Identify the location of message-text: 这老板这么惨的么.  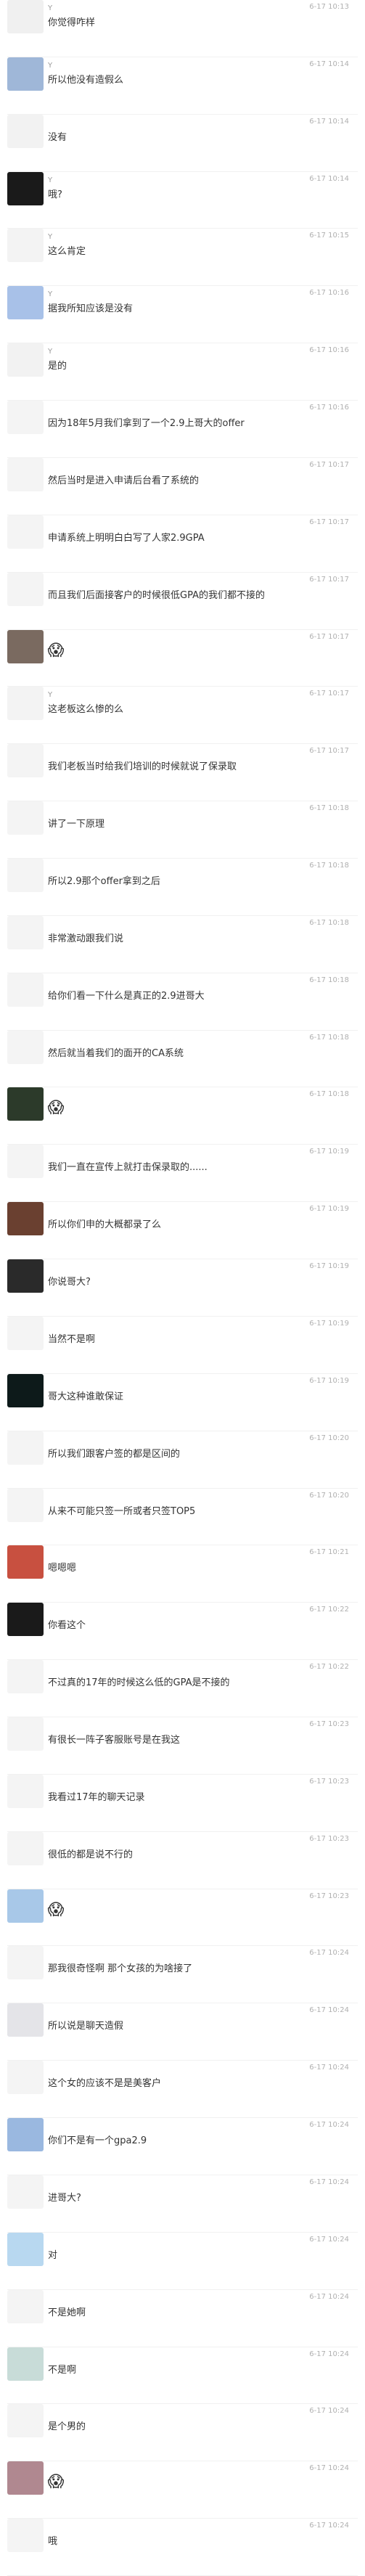
(86, 710).